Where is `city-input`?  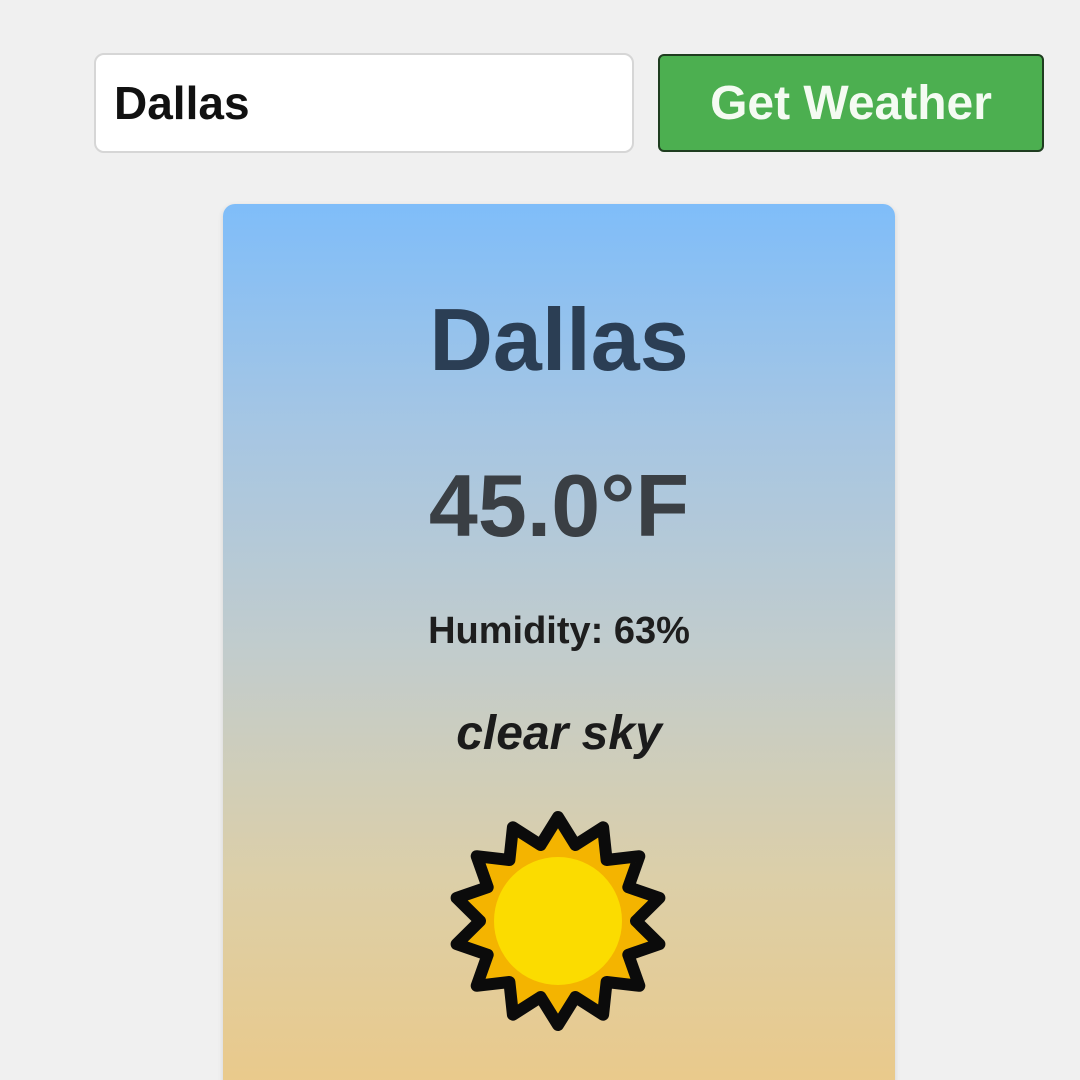 city-input is located at coordinates (364, 103).